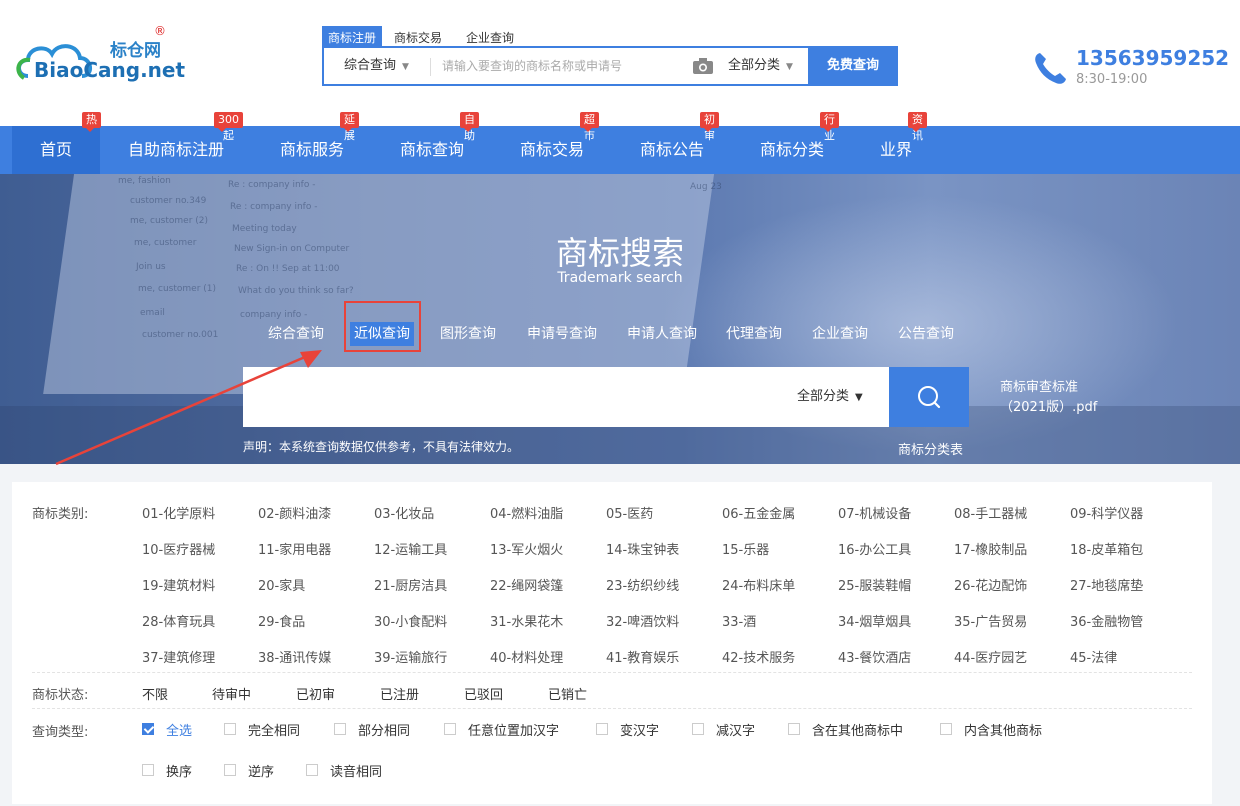 The height and width of the screenshot is (806, 1240). What do you see at coordinates (356, 770) in the screenshot?
I see `query-type-option: 读音相同` at bounding box center [356, 770].